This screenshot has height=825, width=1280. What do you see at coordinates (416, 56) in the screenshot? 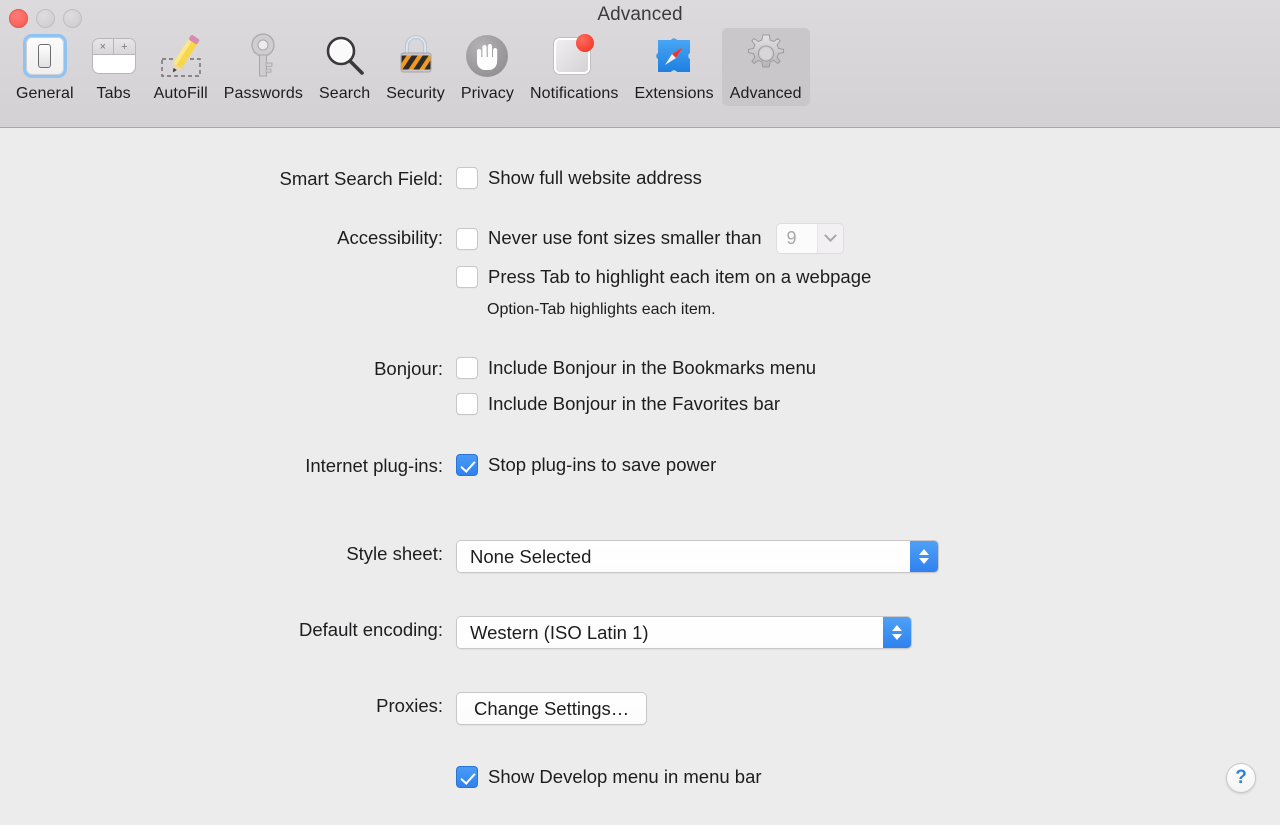
I see `lock-icon` at bounding box center [416, 56].